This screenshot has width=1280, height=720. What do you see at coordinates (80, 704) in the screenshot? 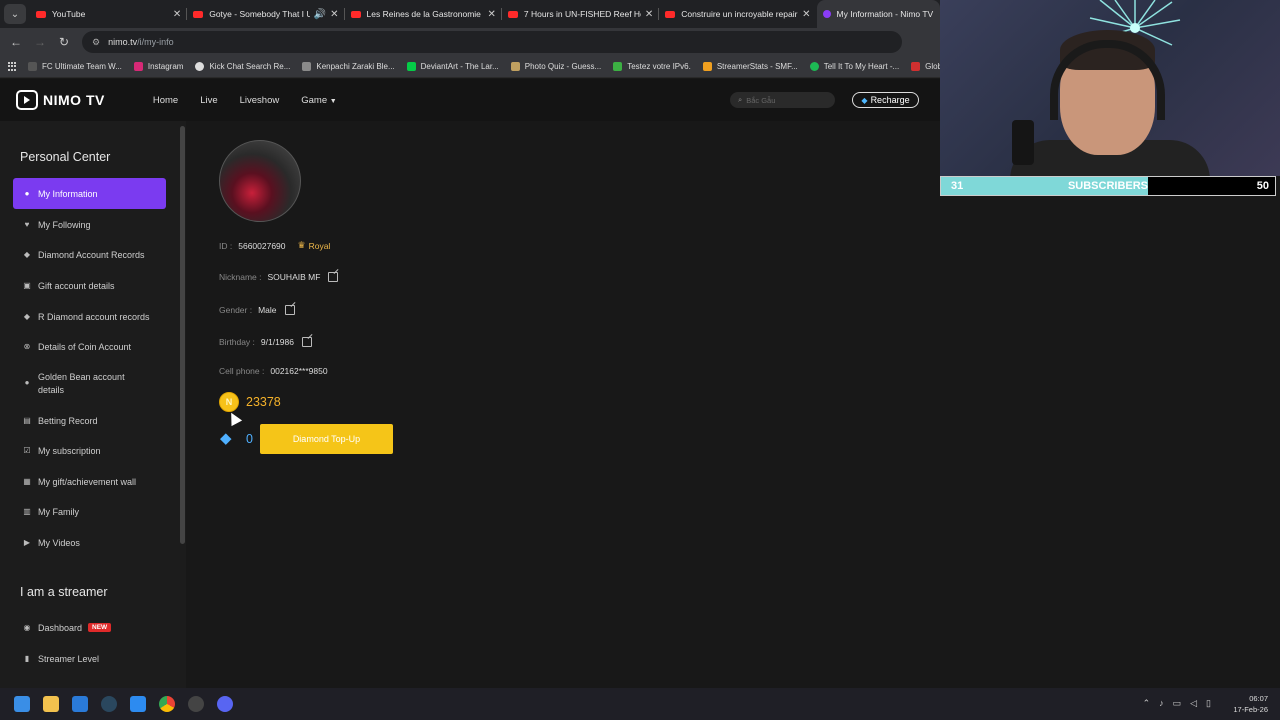
I see `mail-icon` at bounding box center [80, 704].